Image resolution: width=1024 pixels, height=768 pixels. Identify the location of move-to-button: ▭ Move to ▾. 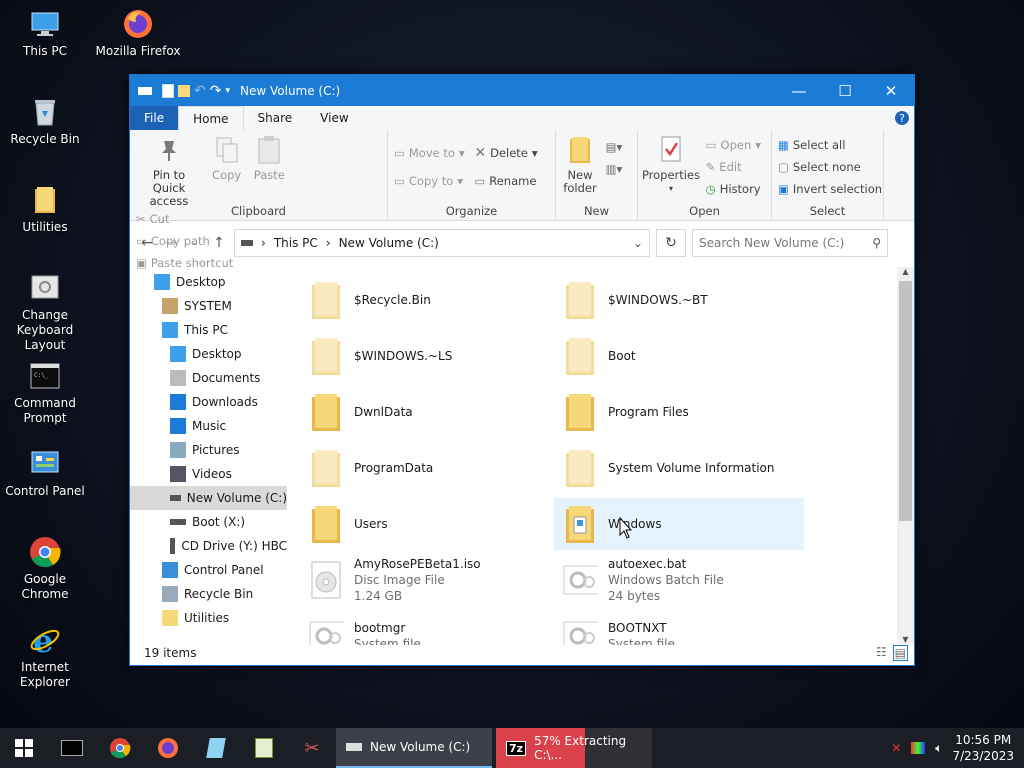
(429, 153).